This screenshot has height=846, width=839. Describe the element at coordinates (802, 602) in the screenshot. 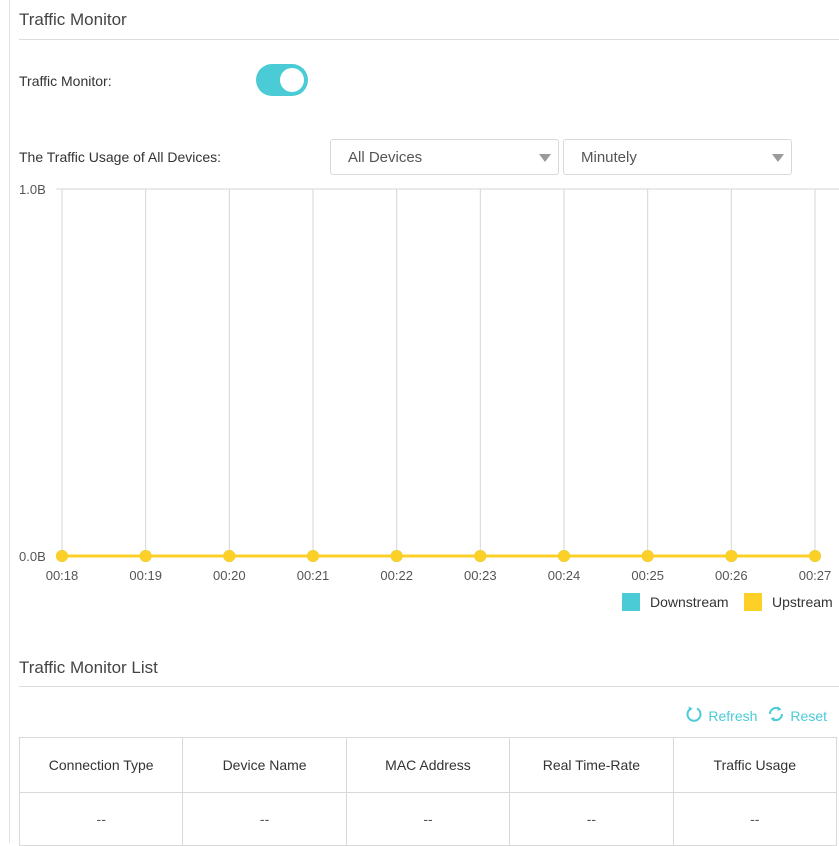

I see `legend-upstream-label: Upstream` at that location.